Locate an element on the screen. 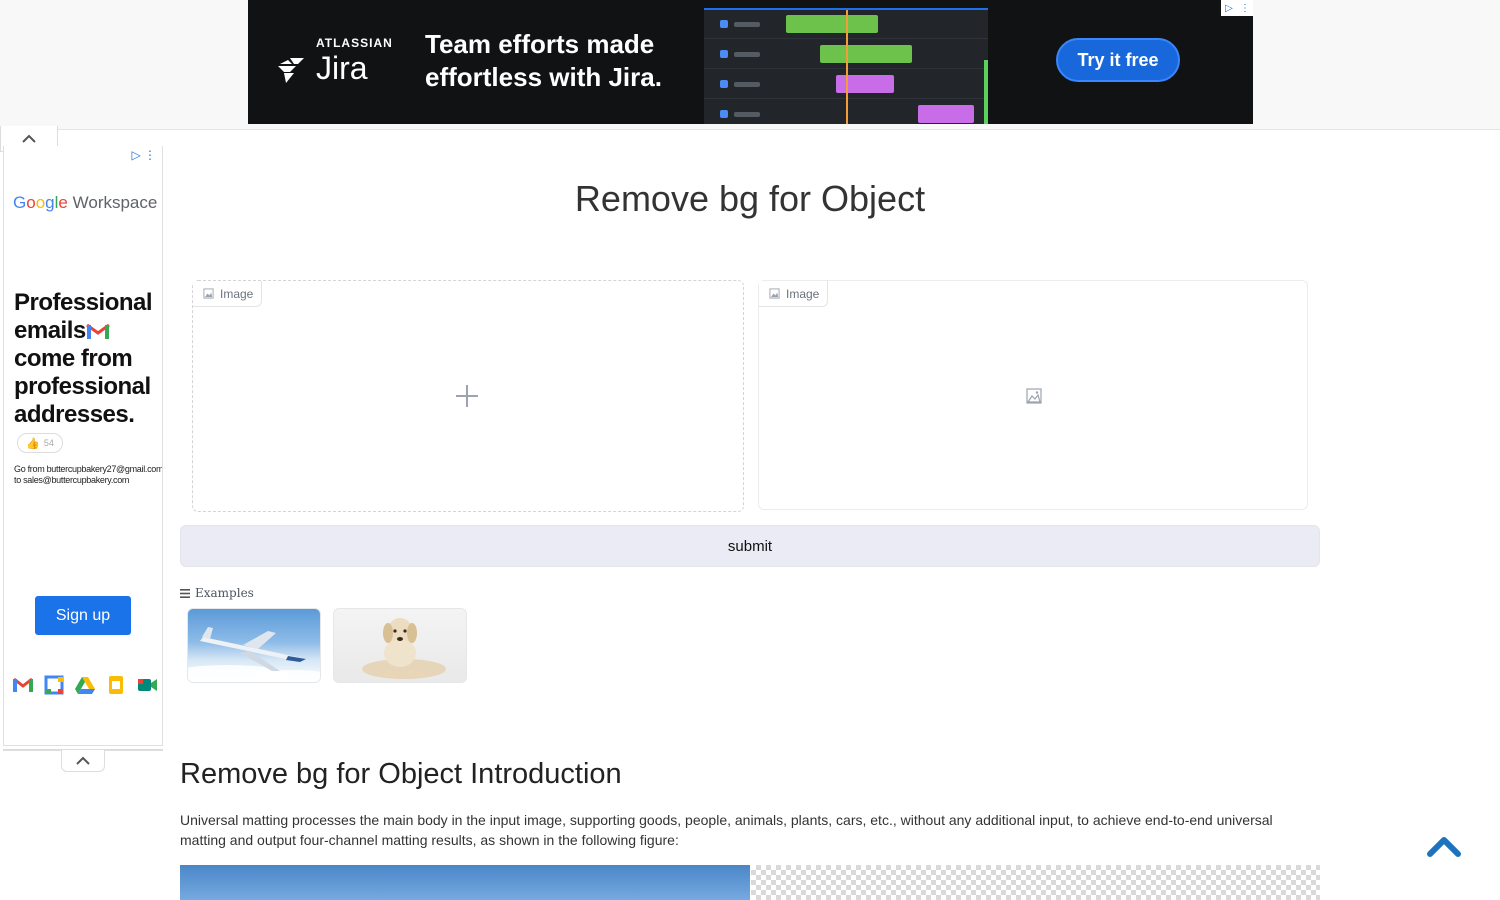 The image size is (1500, 900). input-image-dropzone: Image is located at coordinates (468, 396).